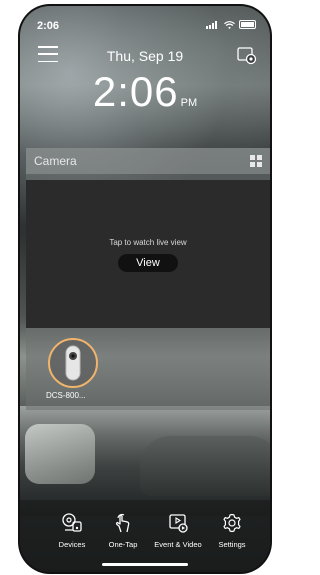 The height and width of the screenshot is (575, 320). Describe the element at coordinates (232, 544) in the screenshot. I see `tab-settings-label: Settings` at that location.